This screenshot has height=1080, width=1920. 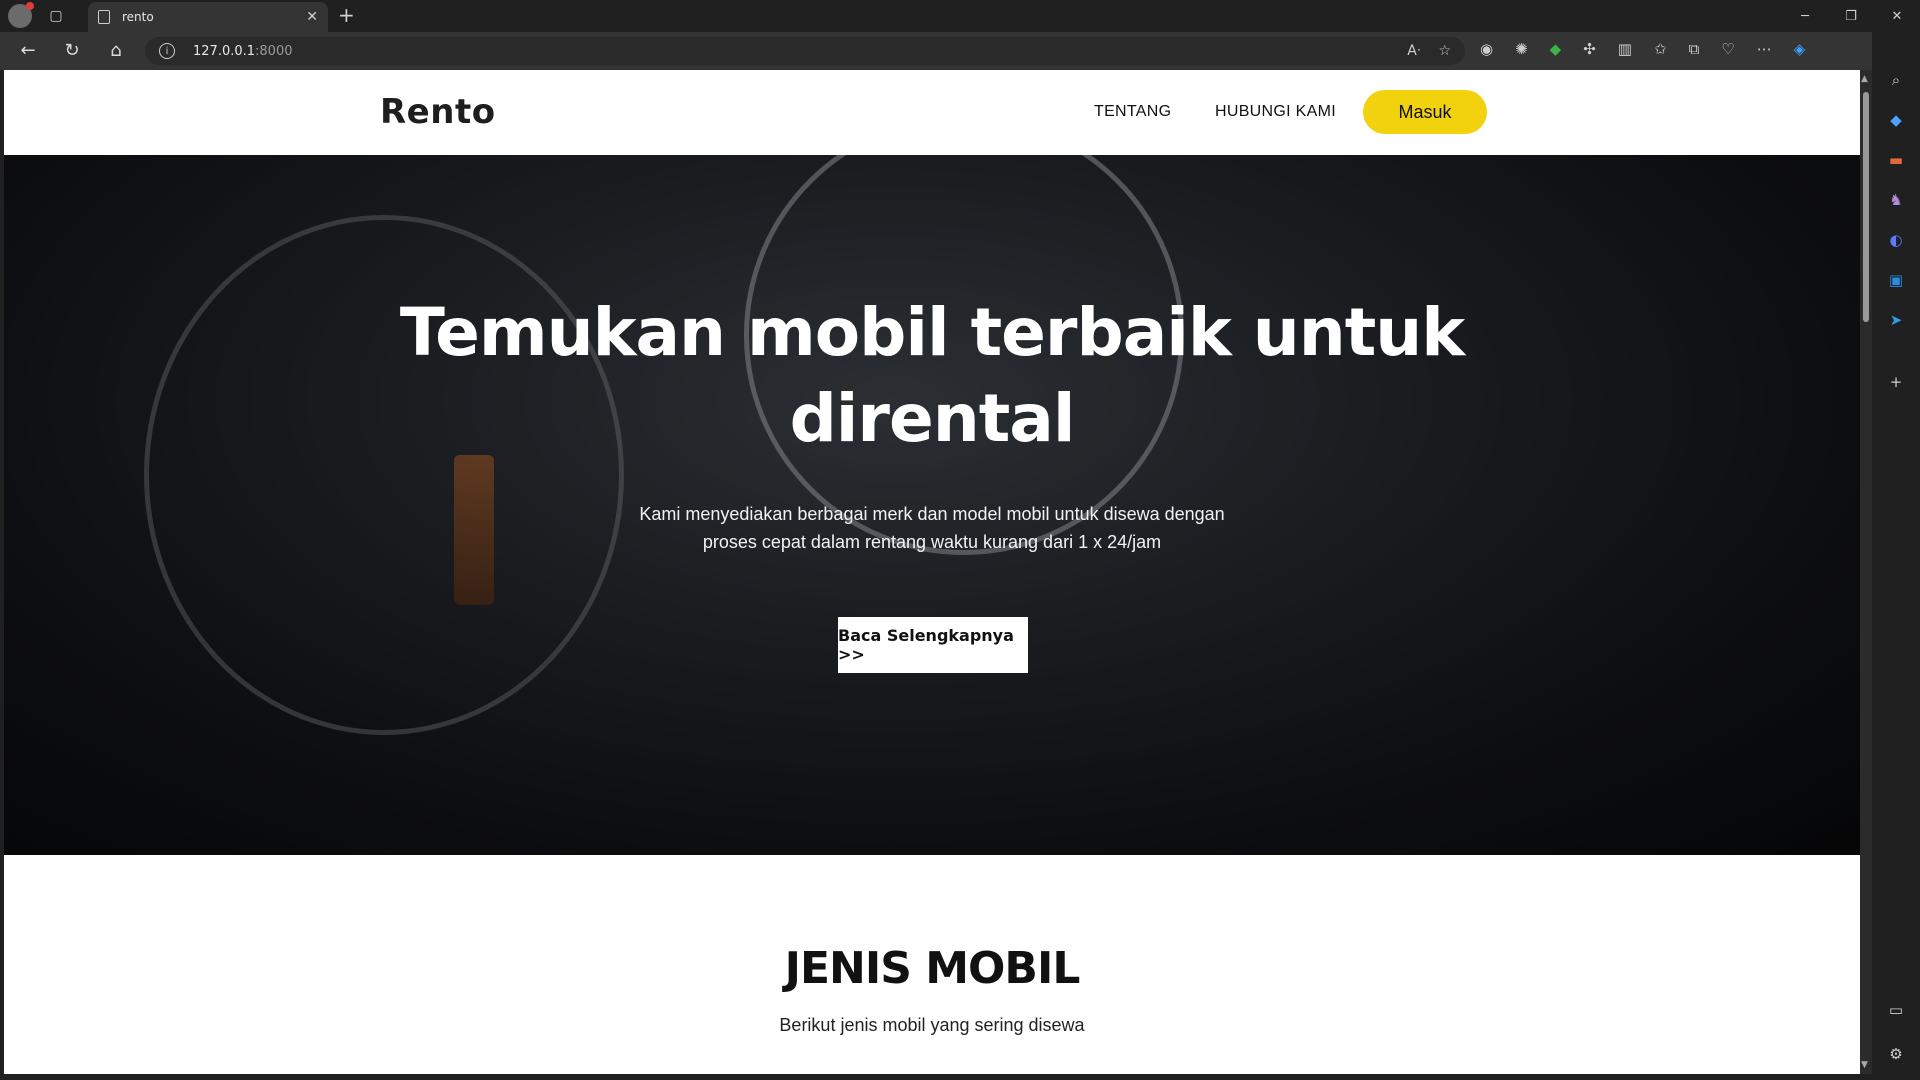 I want to click on browser-essentials-icon: ♡, so click(x=1727, y=49).